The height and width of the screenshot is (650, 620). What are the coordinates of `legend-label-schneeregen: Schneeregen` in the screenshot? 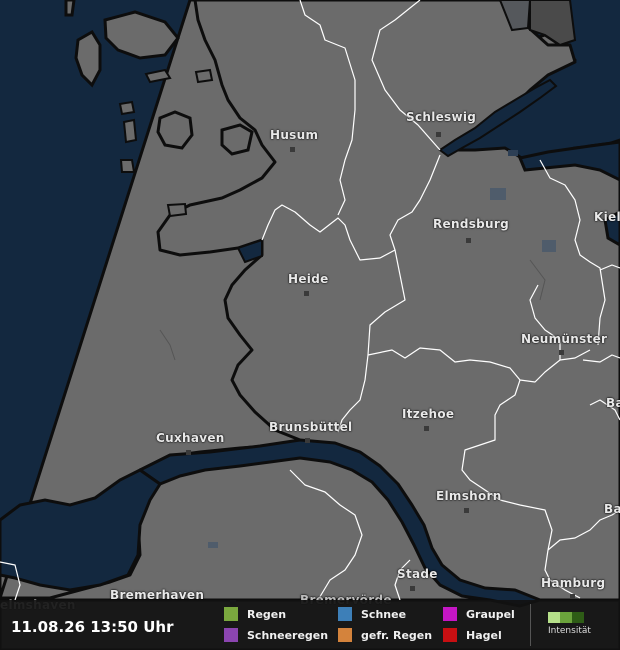 It's located at (288, 635).